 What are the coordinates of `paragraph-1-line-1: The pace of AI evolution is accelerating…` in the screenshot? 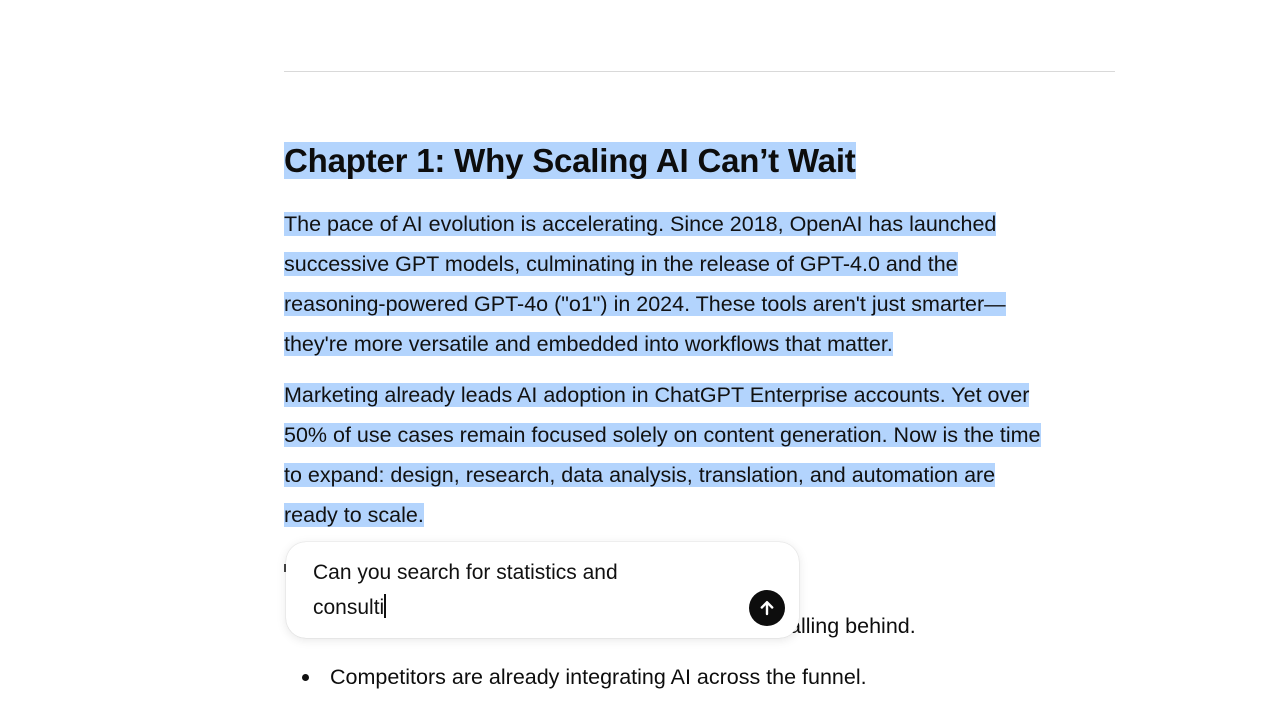 It's located at (640, 224).